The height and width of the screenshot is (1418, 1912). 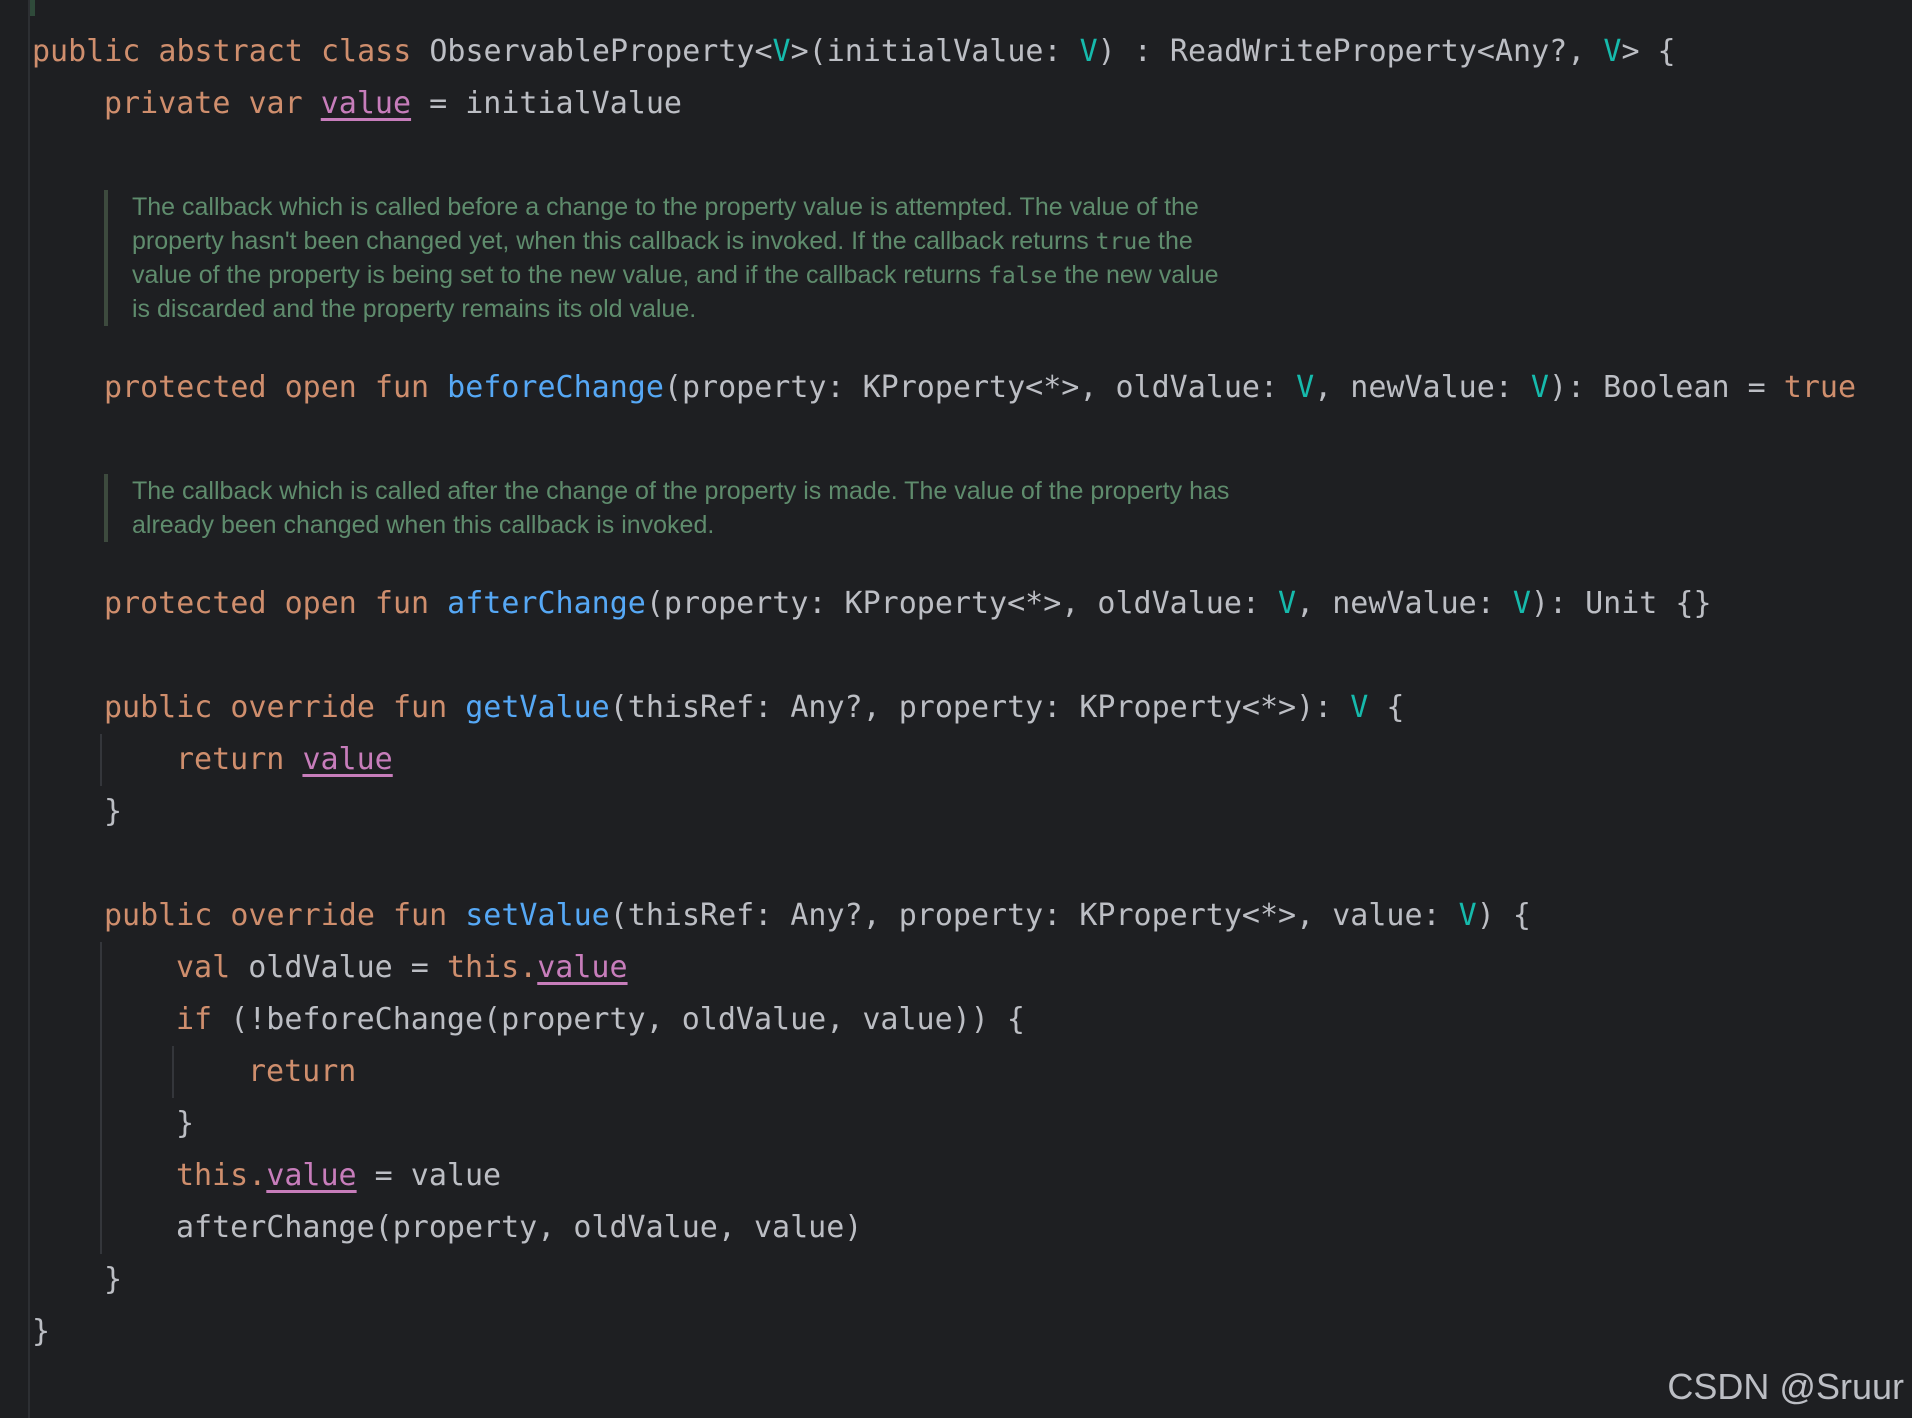 What do you see at coordinates (212, 103) in the screenshot?
I see `keyword: private var` at bounding box center [212, 103].